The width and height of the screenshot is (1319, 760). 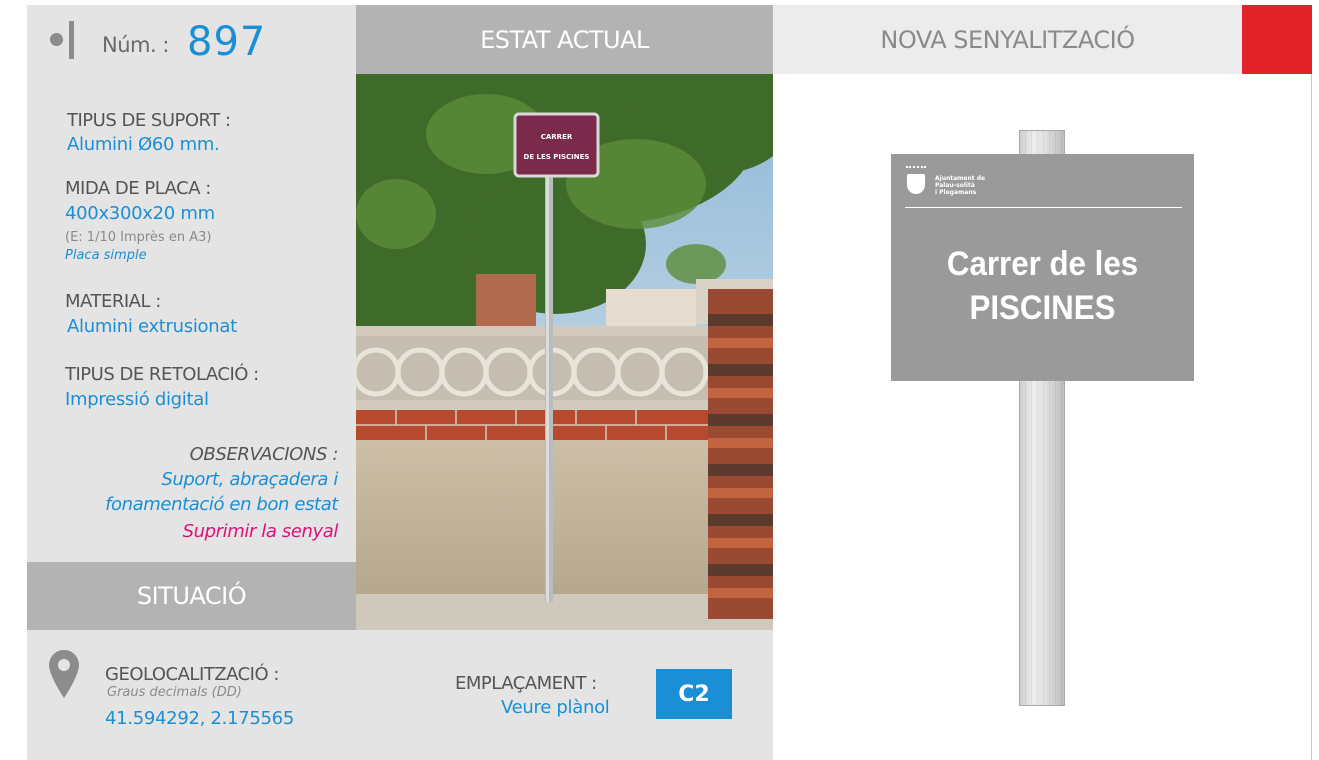 What do you see at coordinates (135, 45) in the screenshot?
I see `number-label: Núm. :` at bounding box center [135, 45].